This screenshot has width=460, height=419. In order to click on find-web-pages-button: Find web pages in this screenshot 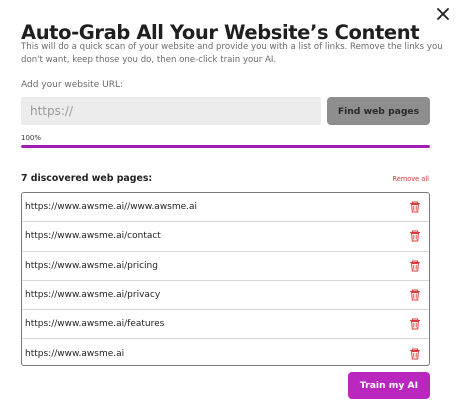, I will do `click(378, 111)`.